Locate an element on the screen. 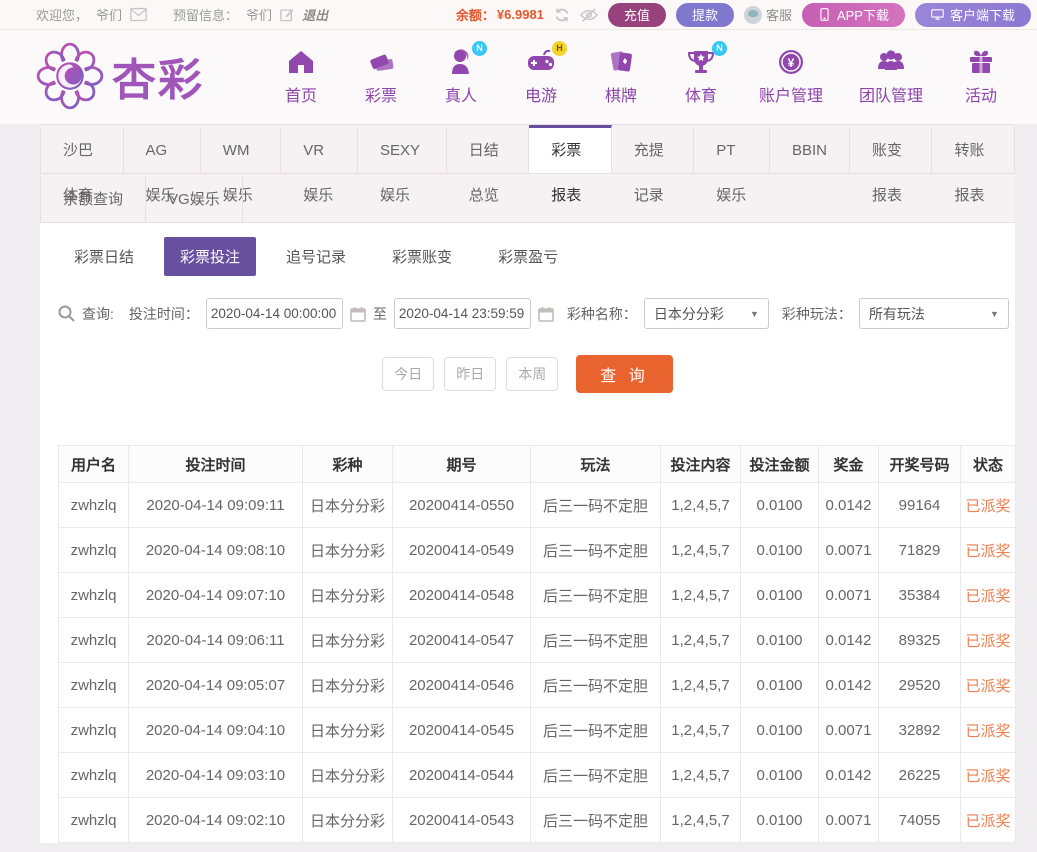  cell-prize: 0.0071 is located at coordinates (848, 550).